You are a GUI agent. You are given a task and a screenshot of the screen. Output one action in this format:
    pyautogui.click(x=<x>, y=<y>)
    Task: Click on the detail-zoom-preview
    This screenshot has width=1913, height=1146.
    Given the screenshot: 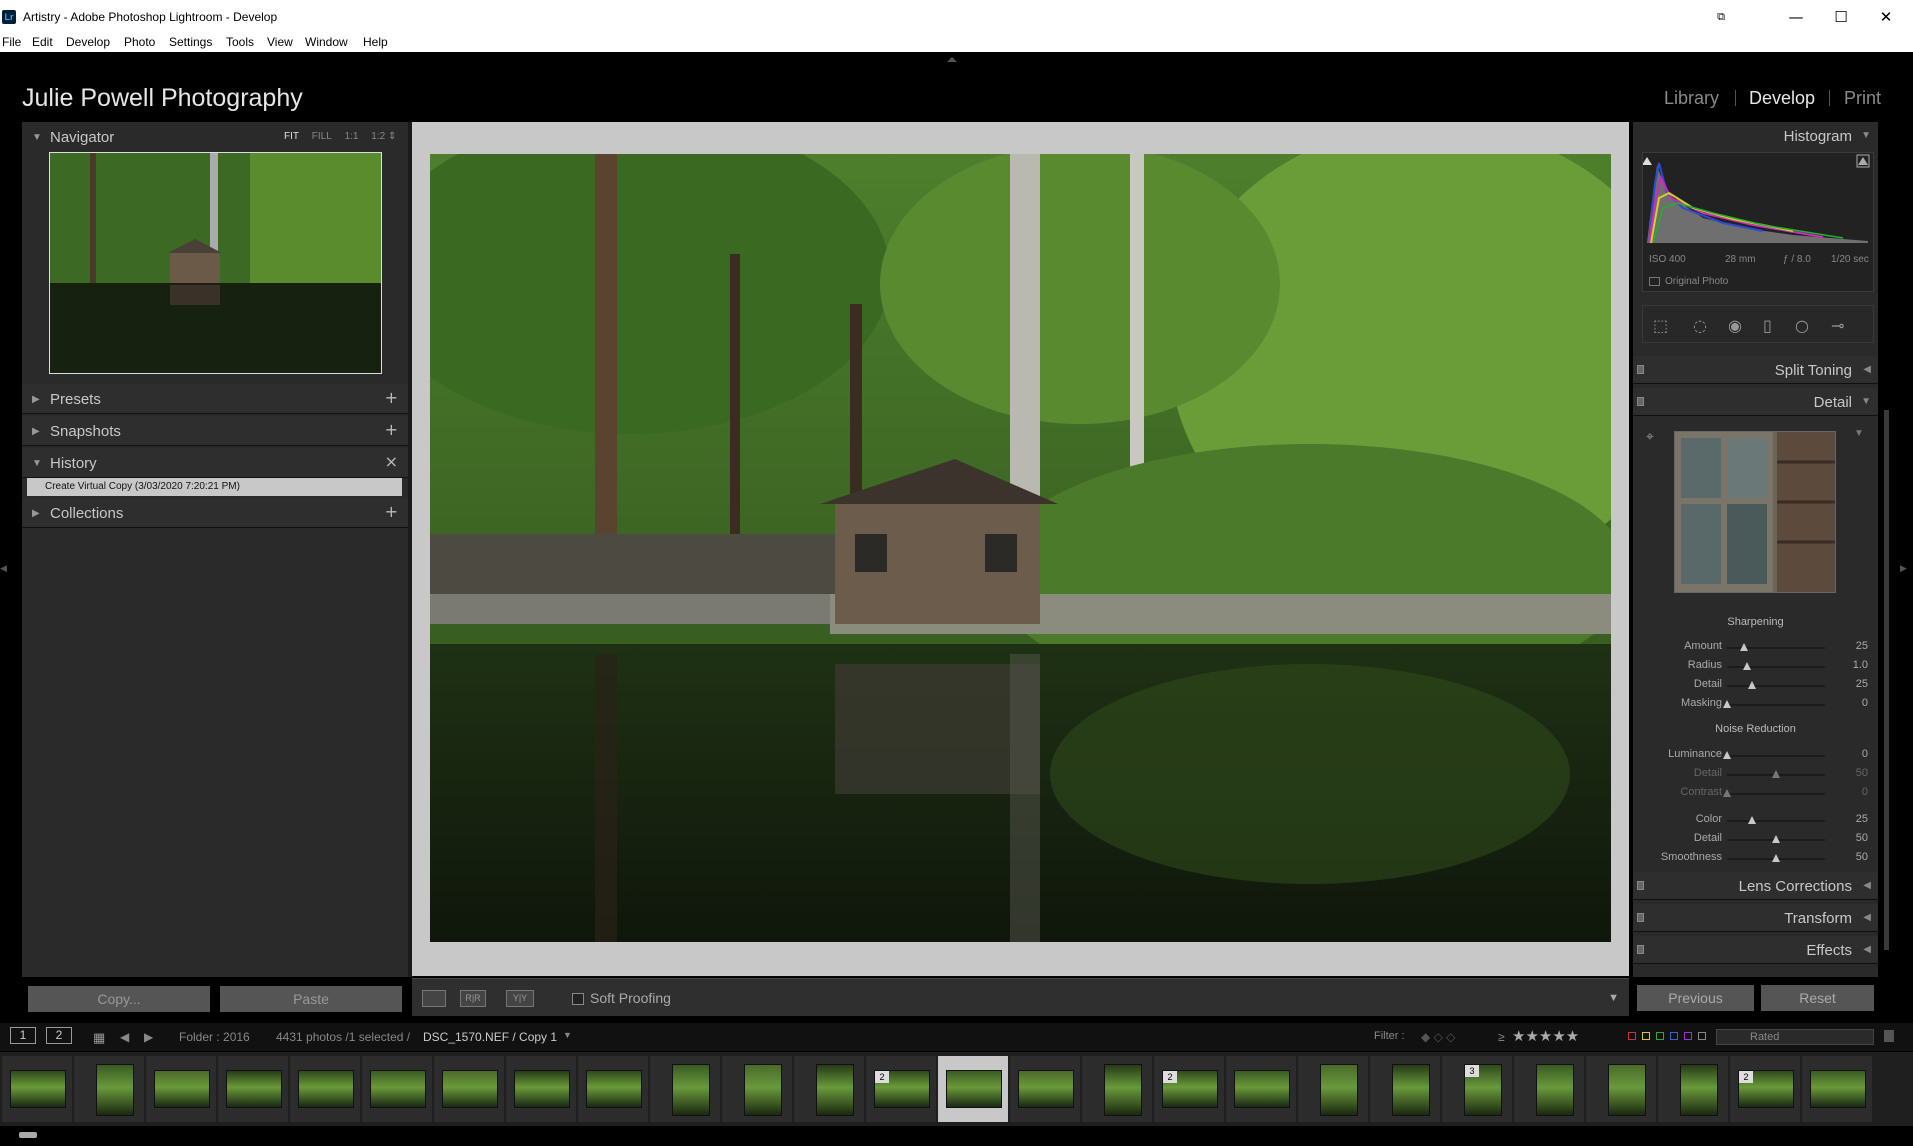 What is the action you would take?
    pyautogui.click(x=1755, y=512)
    